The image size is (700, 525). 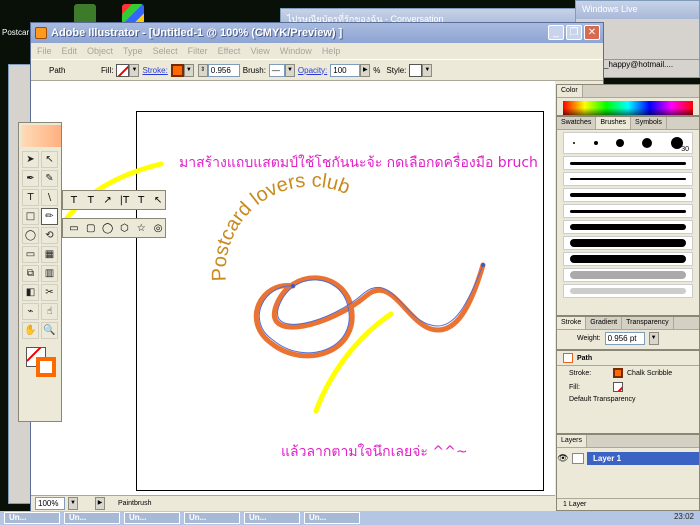 What do you see at coordinates (618, 373) in the screenshot?
I see `appearance-stroke-swatch` at bounding box center [618, 373].